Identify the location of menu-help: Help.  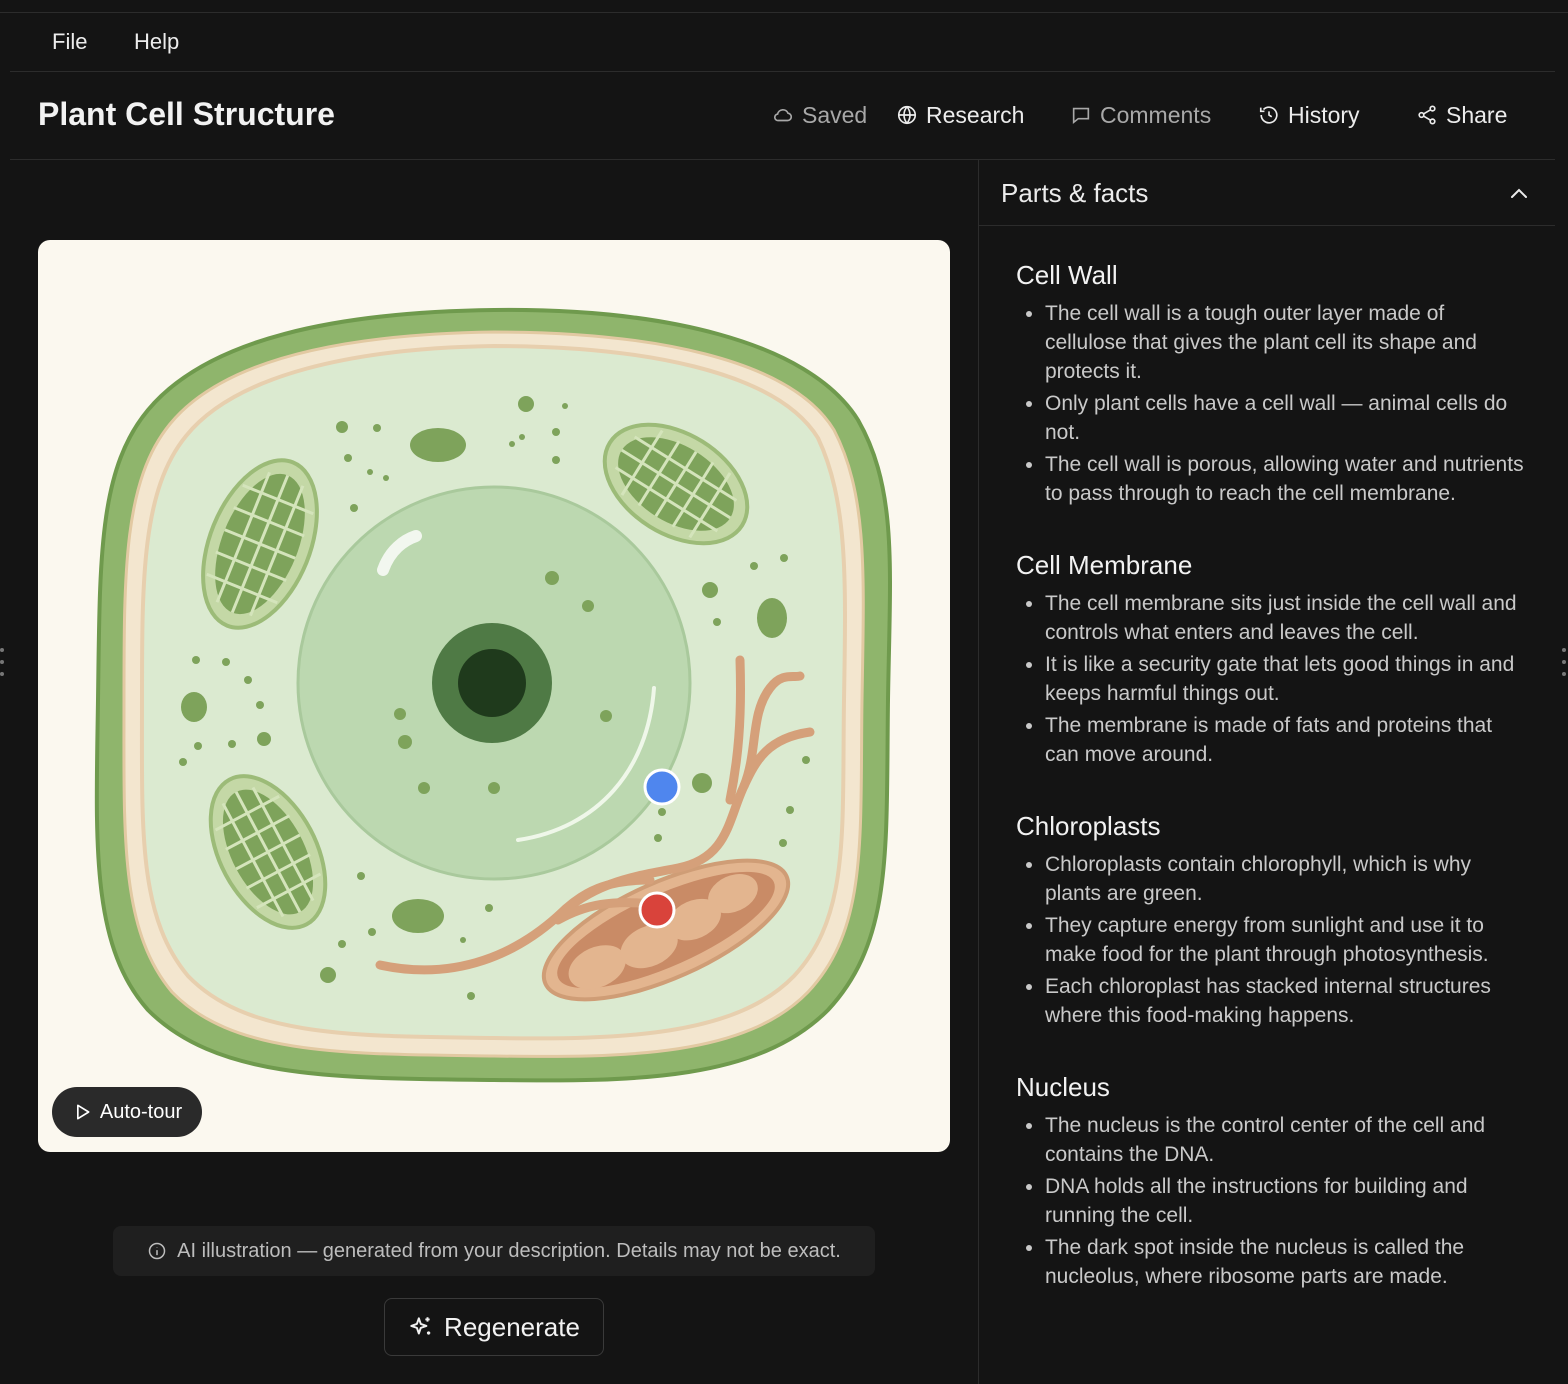
(156, 42).